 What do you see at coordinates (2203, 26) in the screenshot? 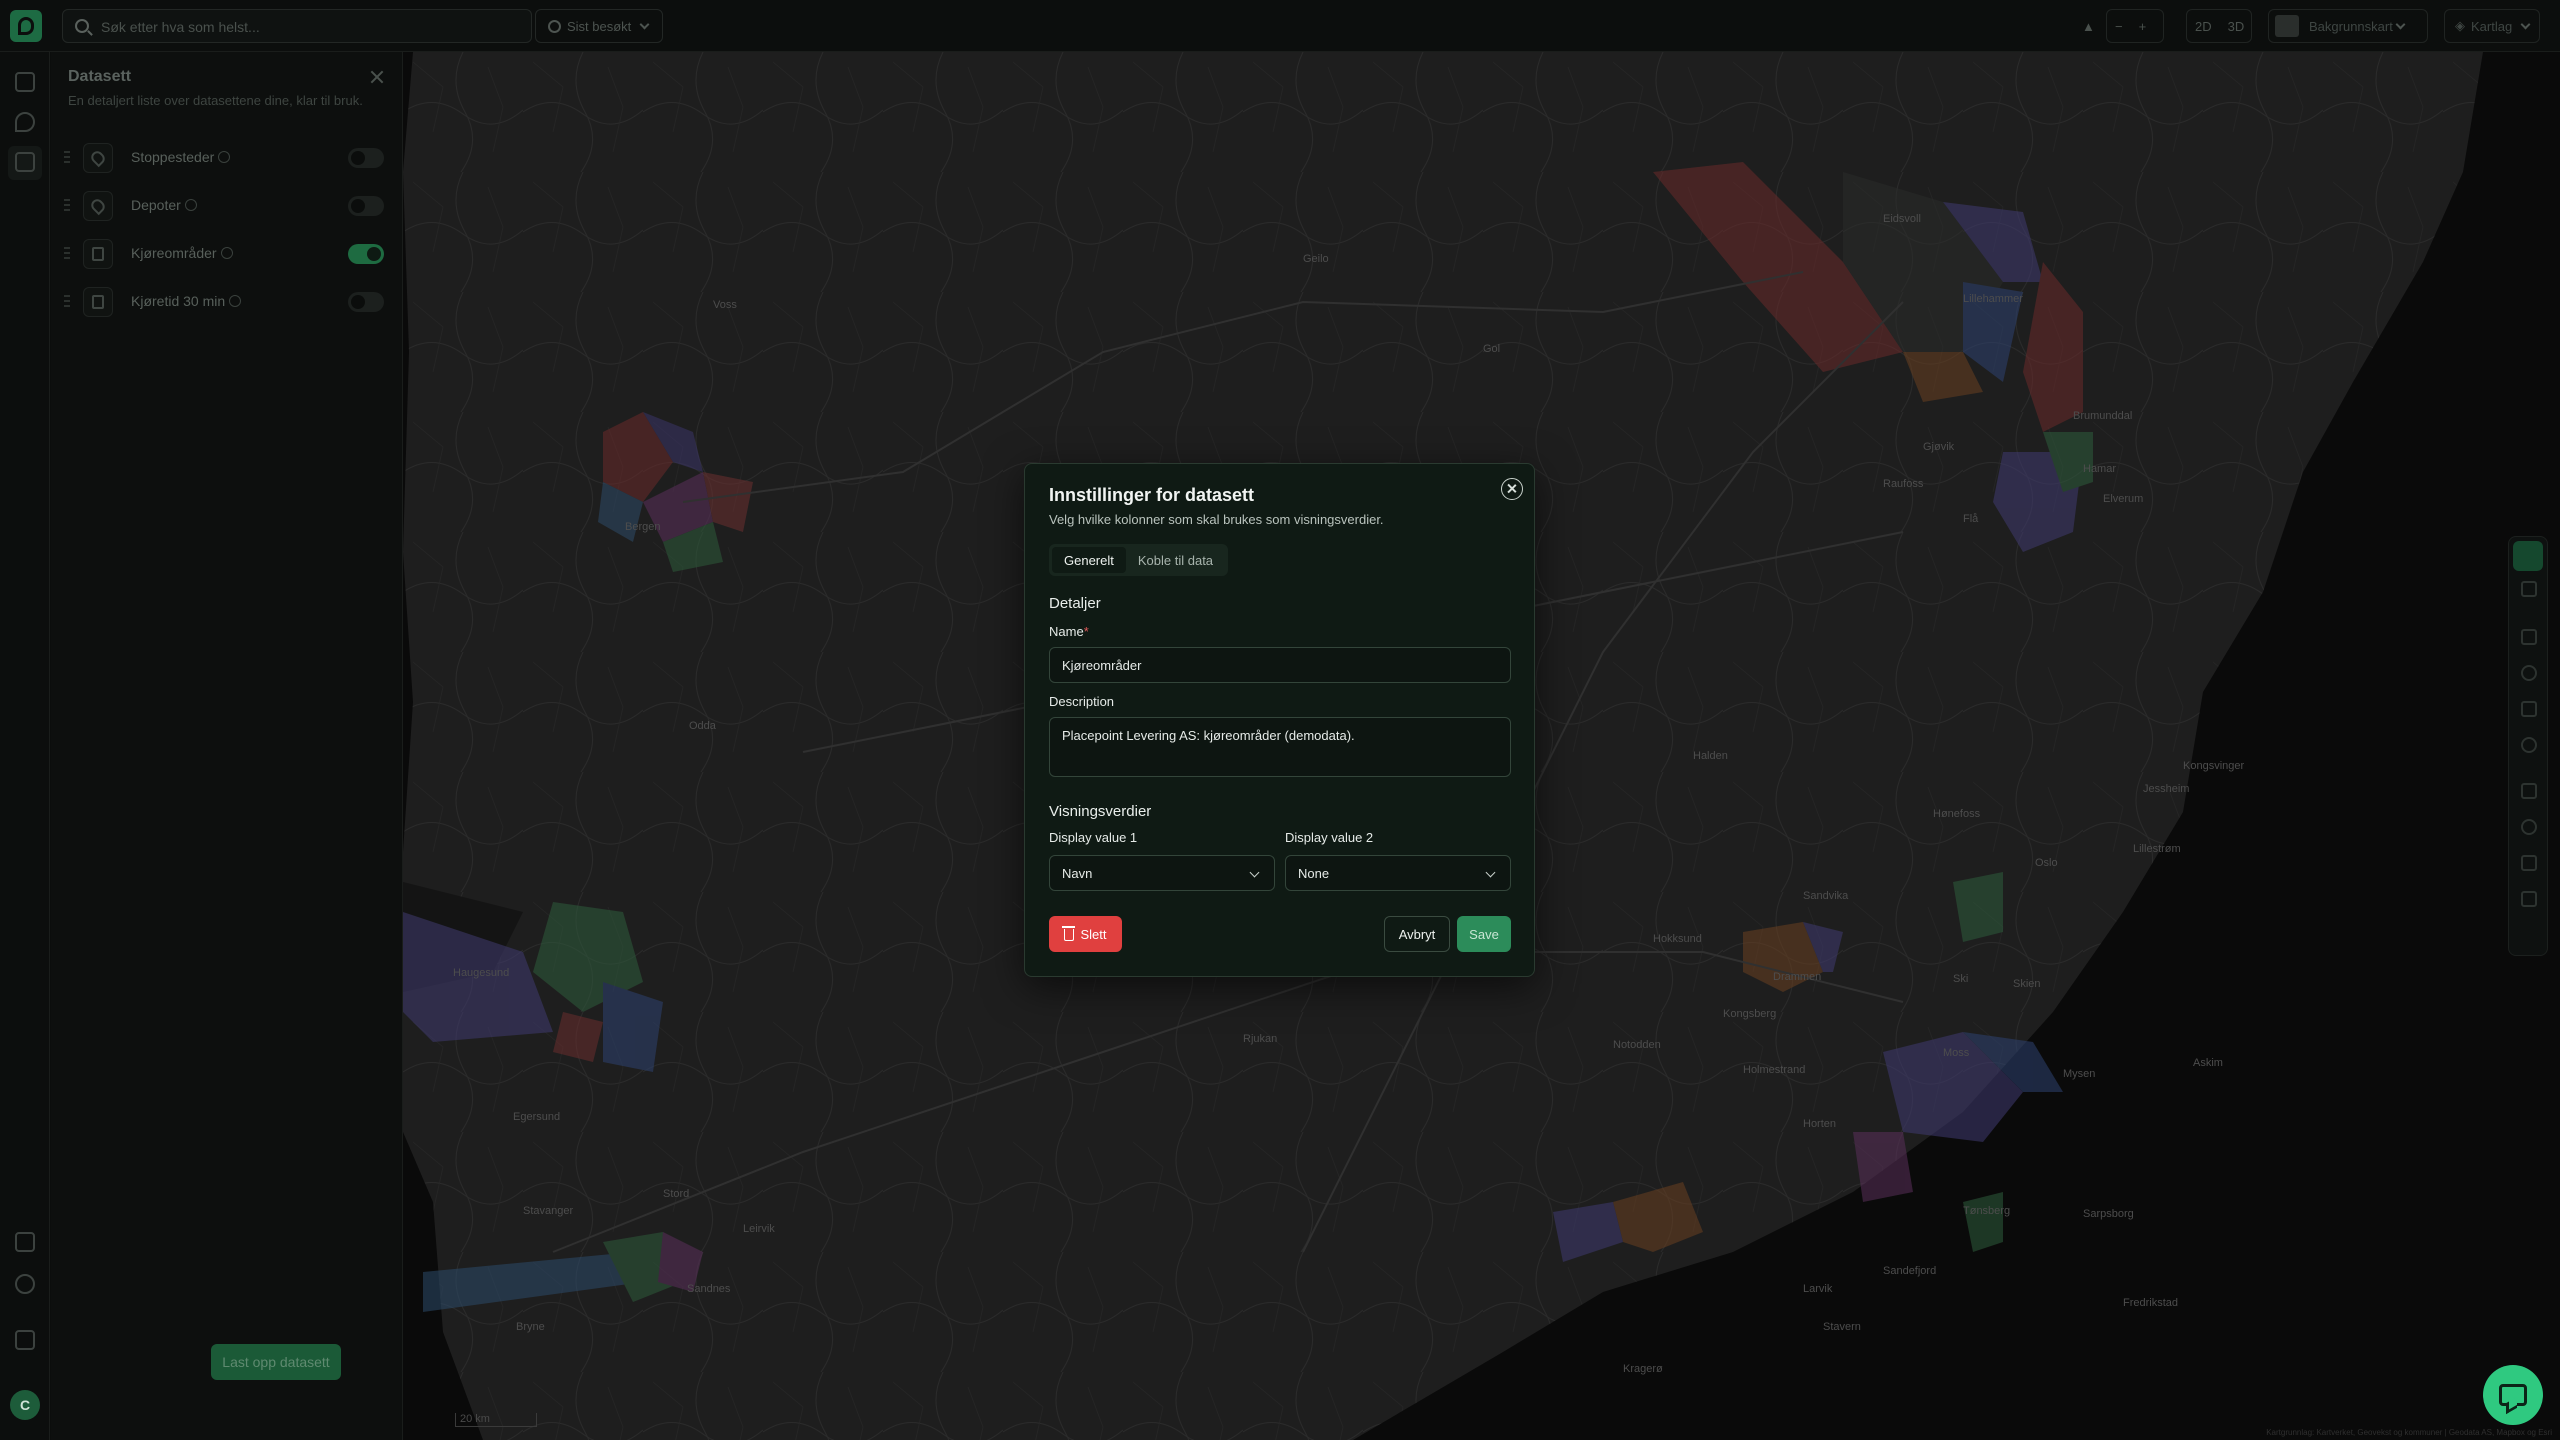
I see `view-2d-button: 2D` at bounding box center [2203, 26].